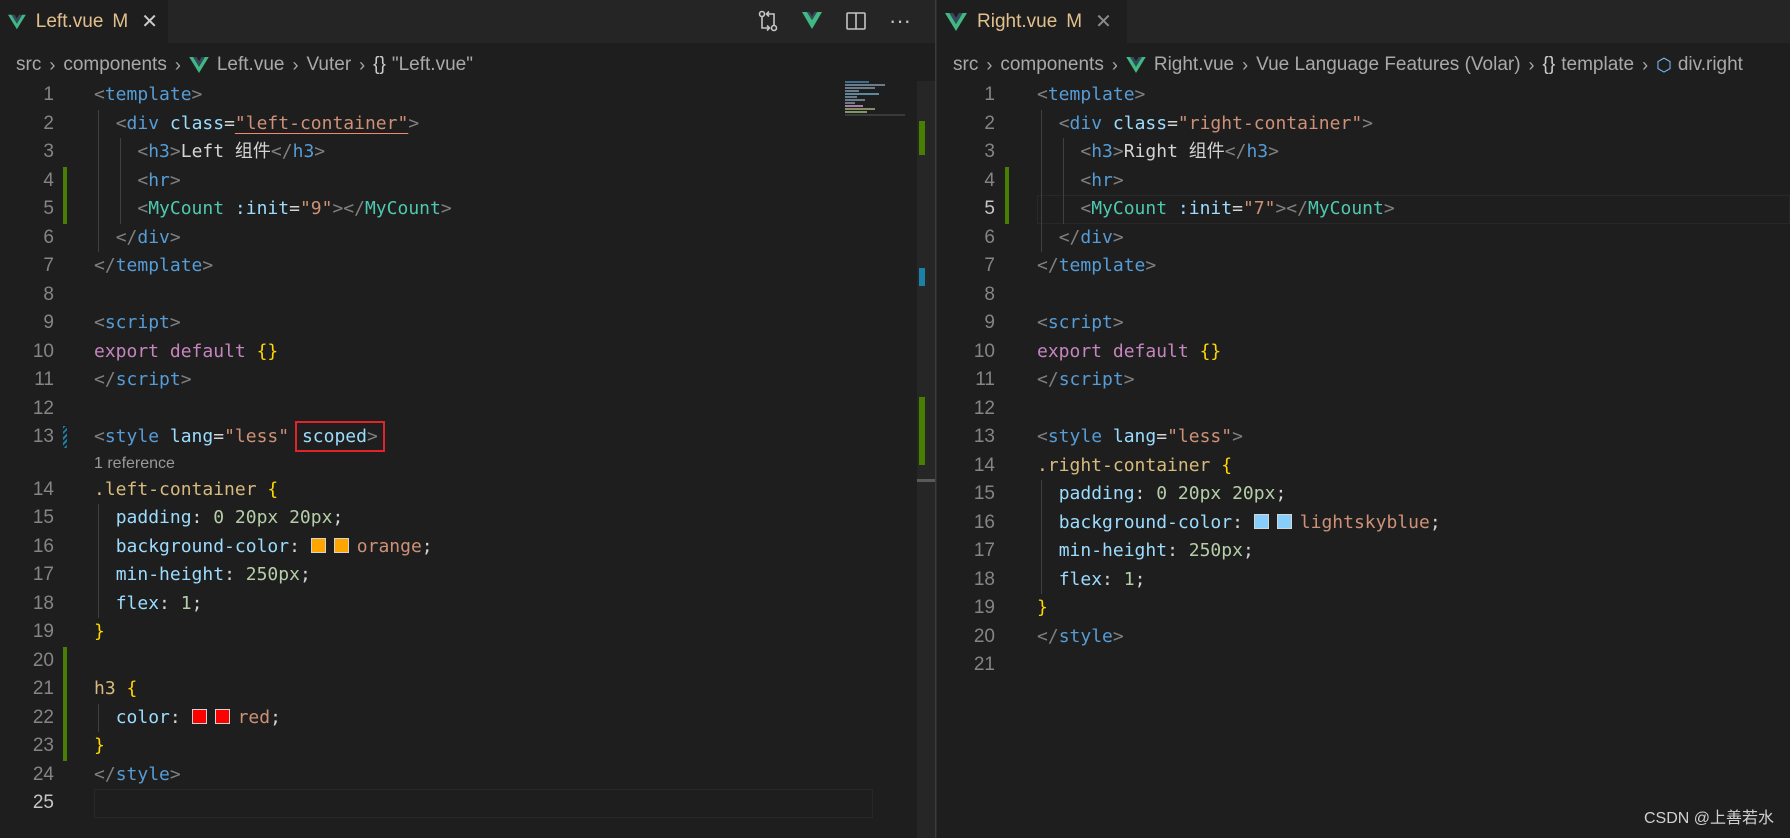  Describe the element at coordinates (985, 379) in the screenshot. I see `line-number: 11` at that location.